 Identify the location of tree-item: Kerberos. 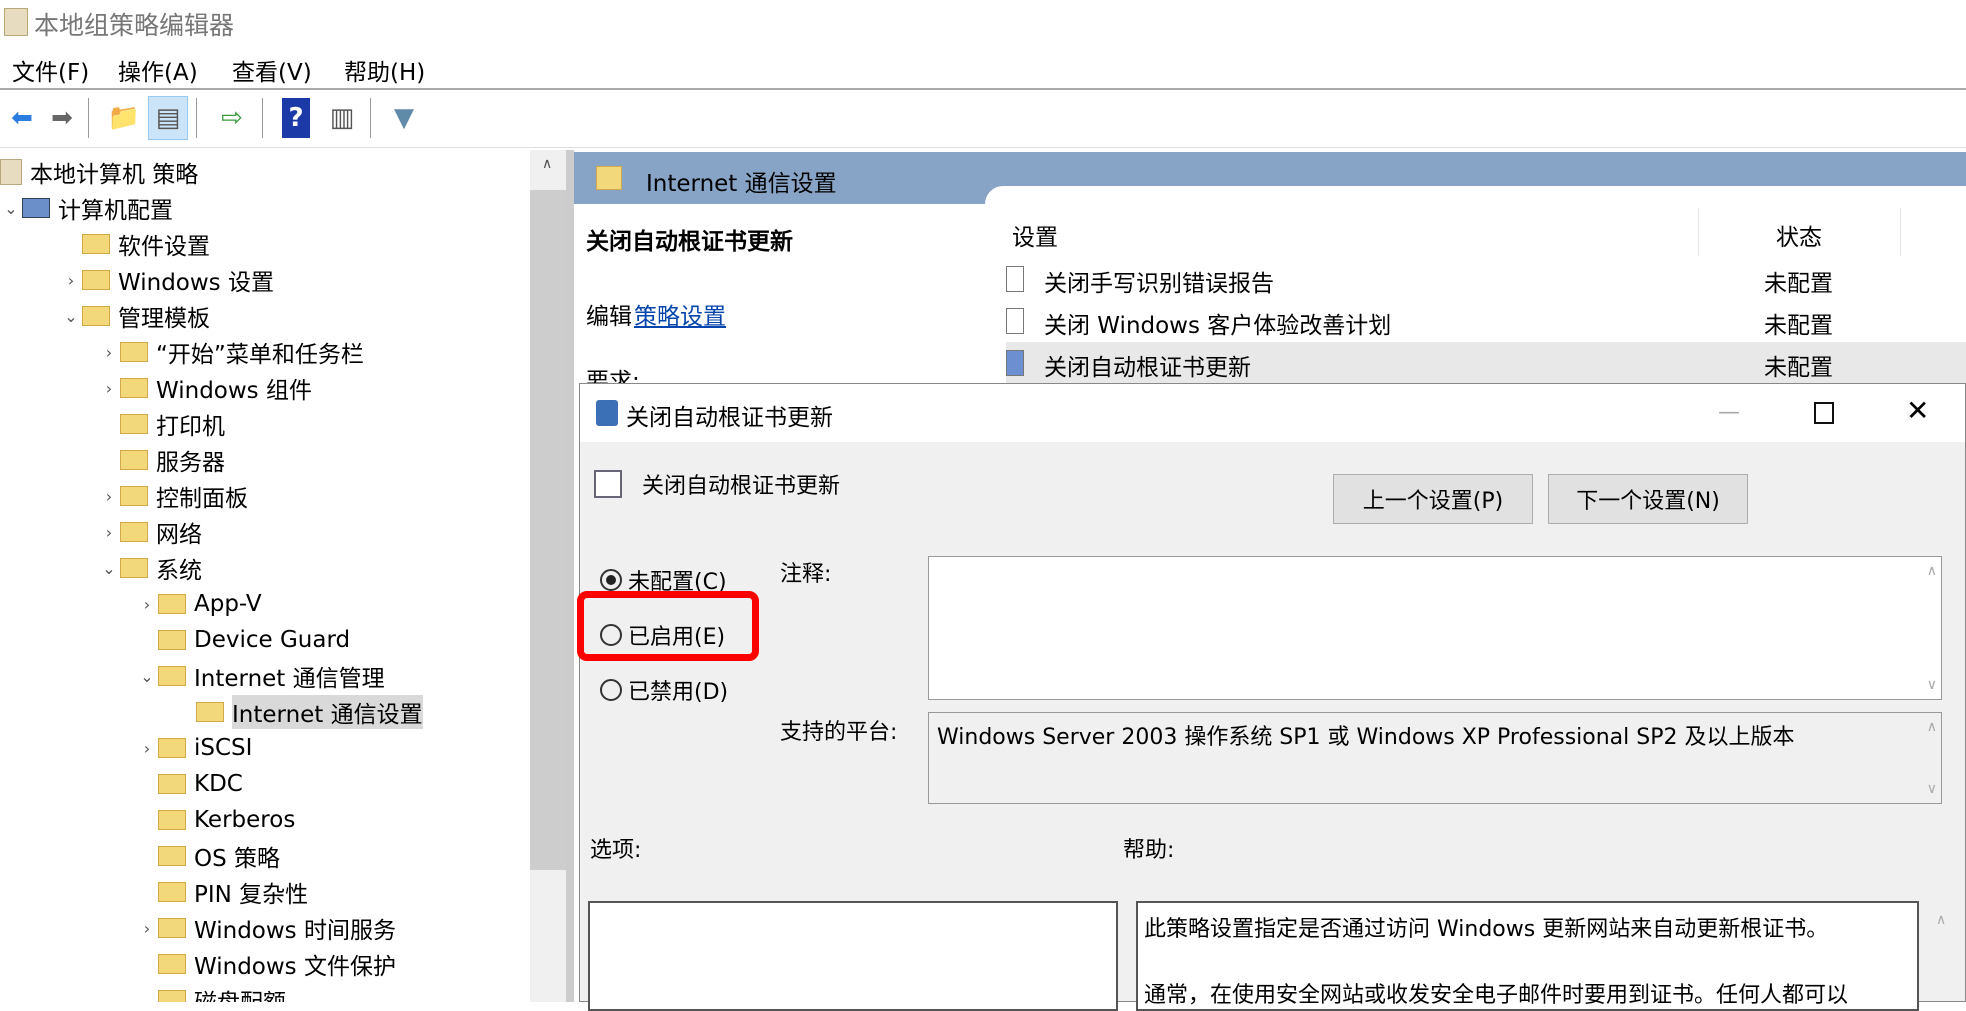
(215, 820).